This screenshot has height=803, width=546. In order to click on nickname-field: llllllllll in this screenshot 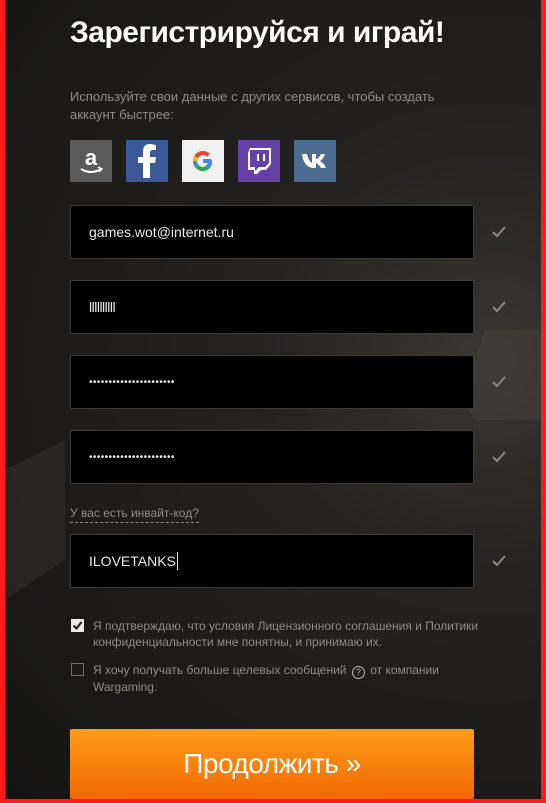, I will do `click(272, 307)`.